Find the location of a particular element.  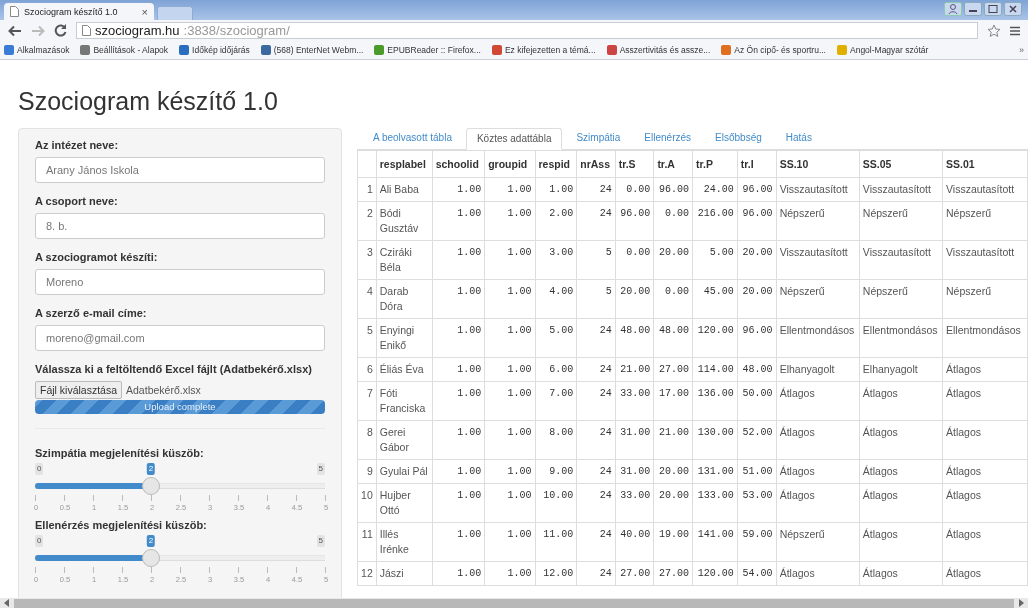

column-header: SS.10 is located at coordinates (818, 164).